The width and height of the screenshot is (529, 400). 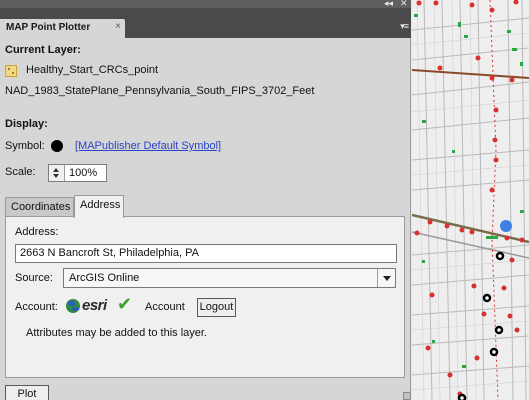 I want to click on address-input: 2663 N Bancroft St, Philadelphia, PA, so click(x=206, y=253).